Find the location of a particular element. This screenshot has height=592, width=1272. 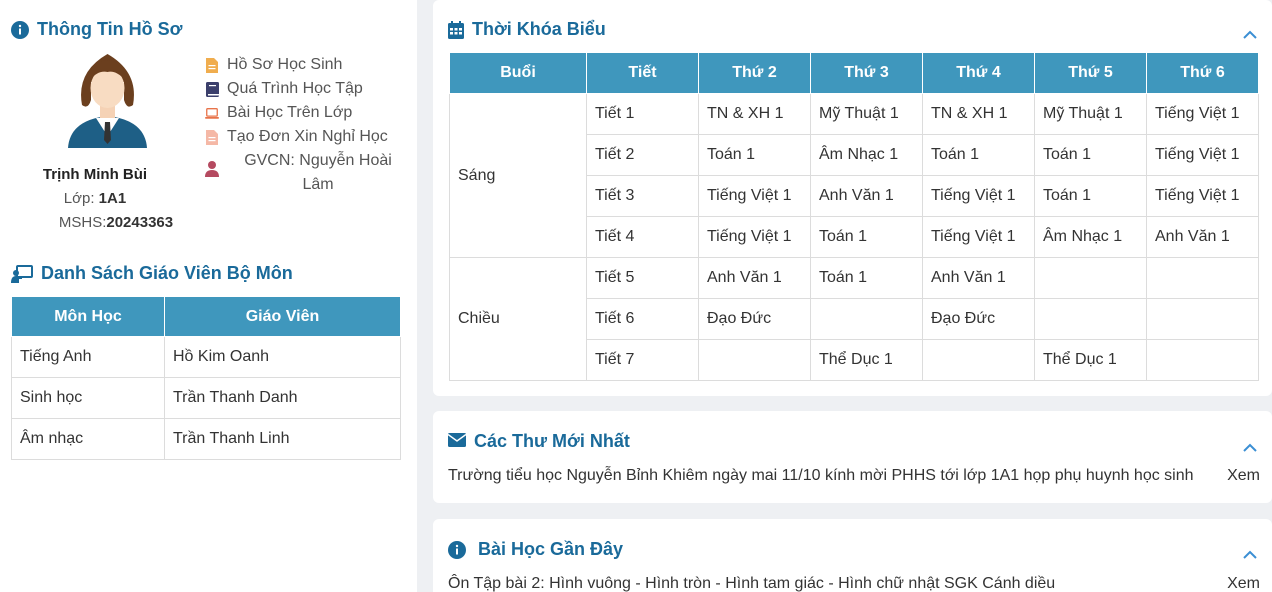

table-header-row: Môn Học Giáo Viên is located at coordinates (206, 316).